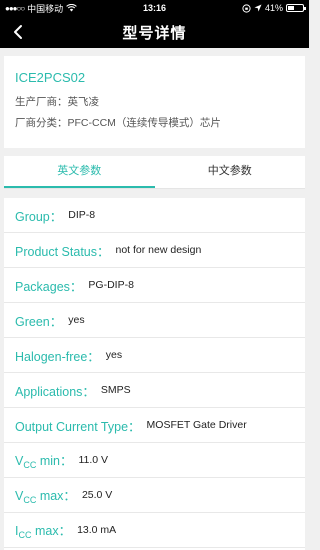 This screenshot has width=320, height=550. I want to click on param-value: 25.0 V, so click(97, 495).